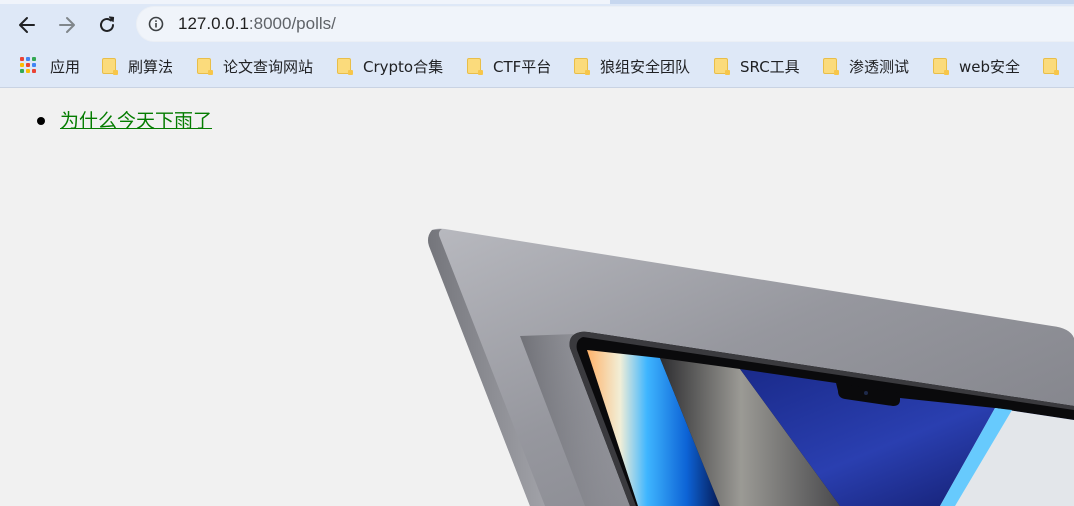  I want to click on bookmark-folder: 论文查询网站, so click(255, 66).